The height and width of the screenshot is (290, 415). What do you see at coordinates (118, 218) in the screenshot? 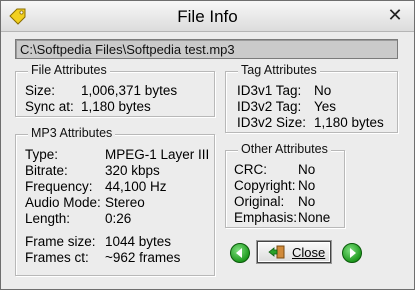
I see `length-value: 0:26` at bounding box center [118, 218].